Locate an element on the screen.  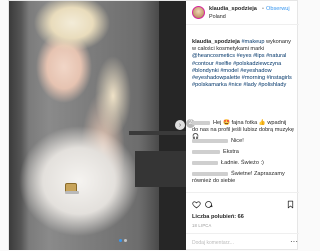
comment-text: również do siebie is located at coordinates (214, 181).